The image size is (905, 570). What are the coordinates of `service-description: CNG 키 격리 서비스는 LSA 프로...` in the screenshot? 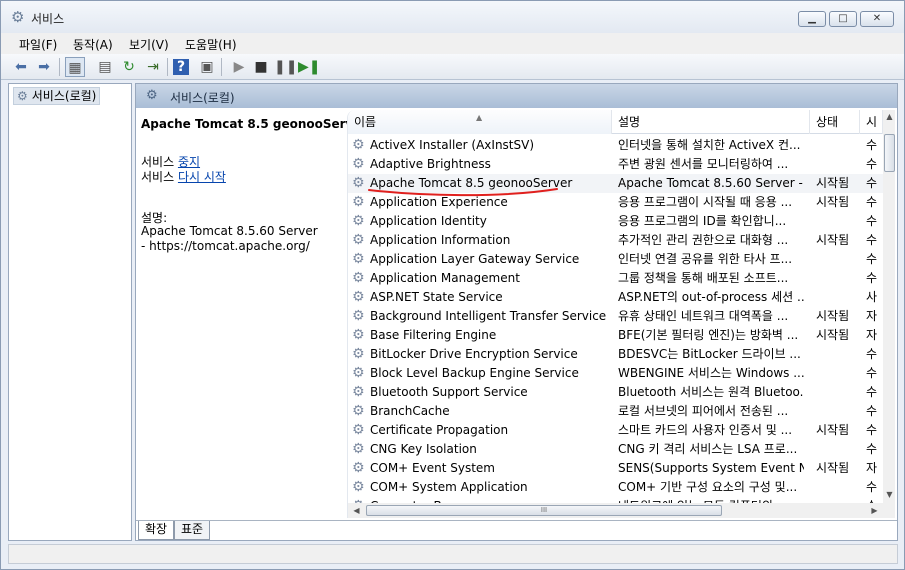 It's located at (708, 449).